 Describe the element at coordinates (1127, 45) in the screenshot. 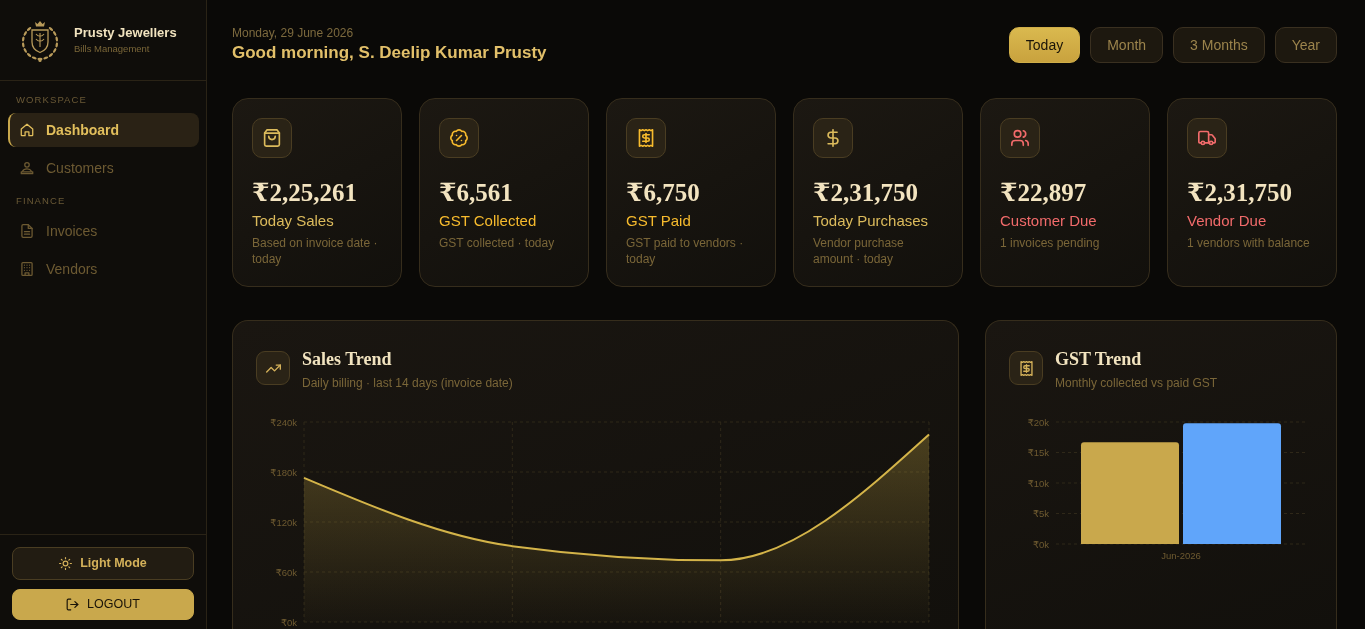

I see `period-tab: Month` at that location.